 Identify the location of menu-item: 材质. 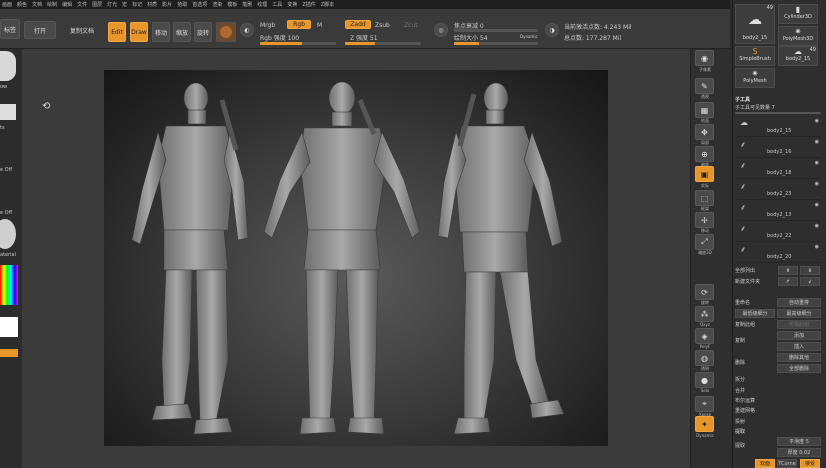
(152, 4).